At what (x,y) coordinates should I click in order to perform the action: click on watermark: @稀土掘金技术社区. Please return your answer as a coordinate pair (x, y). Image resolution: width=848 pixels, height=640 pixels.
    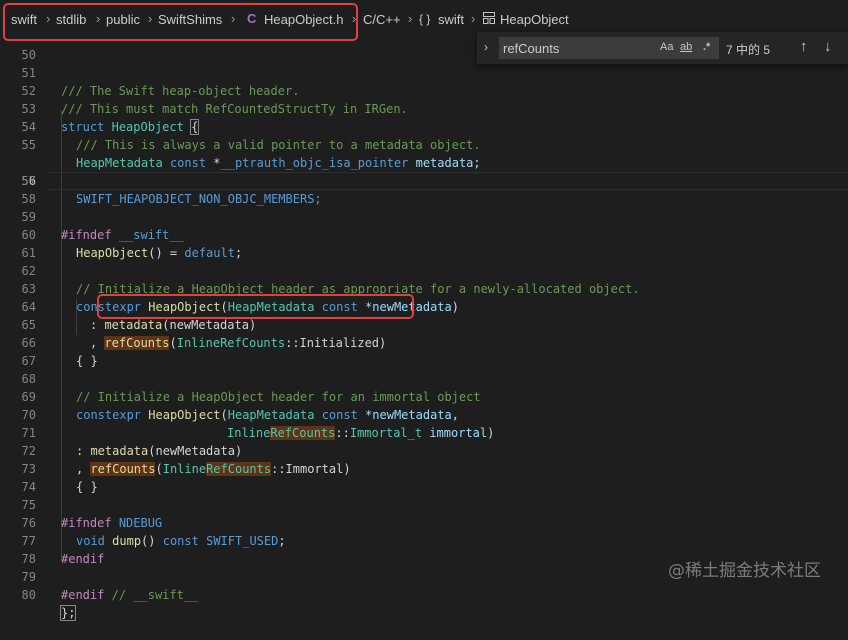
    Looking at the image, I should click on (744, 571).